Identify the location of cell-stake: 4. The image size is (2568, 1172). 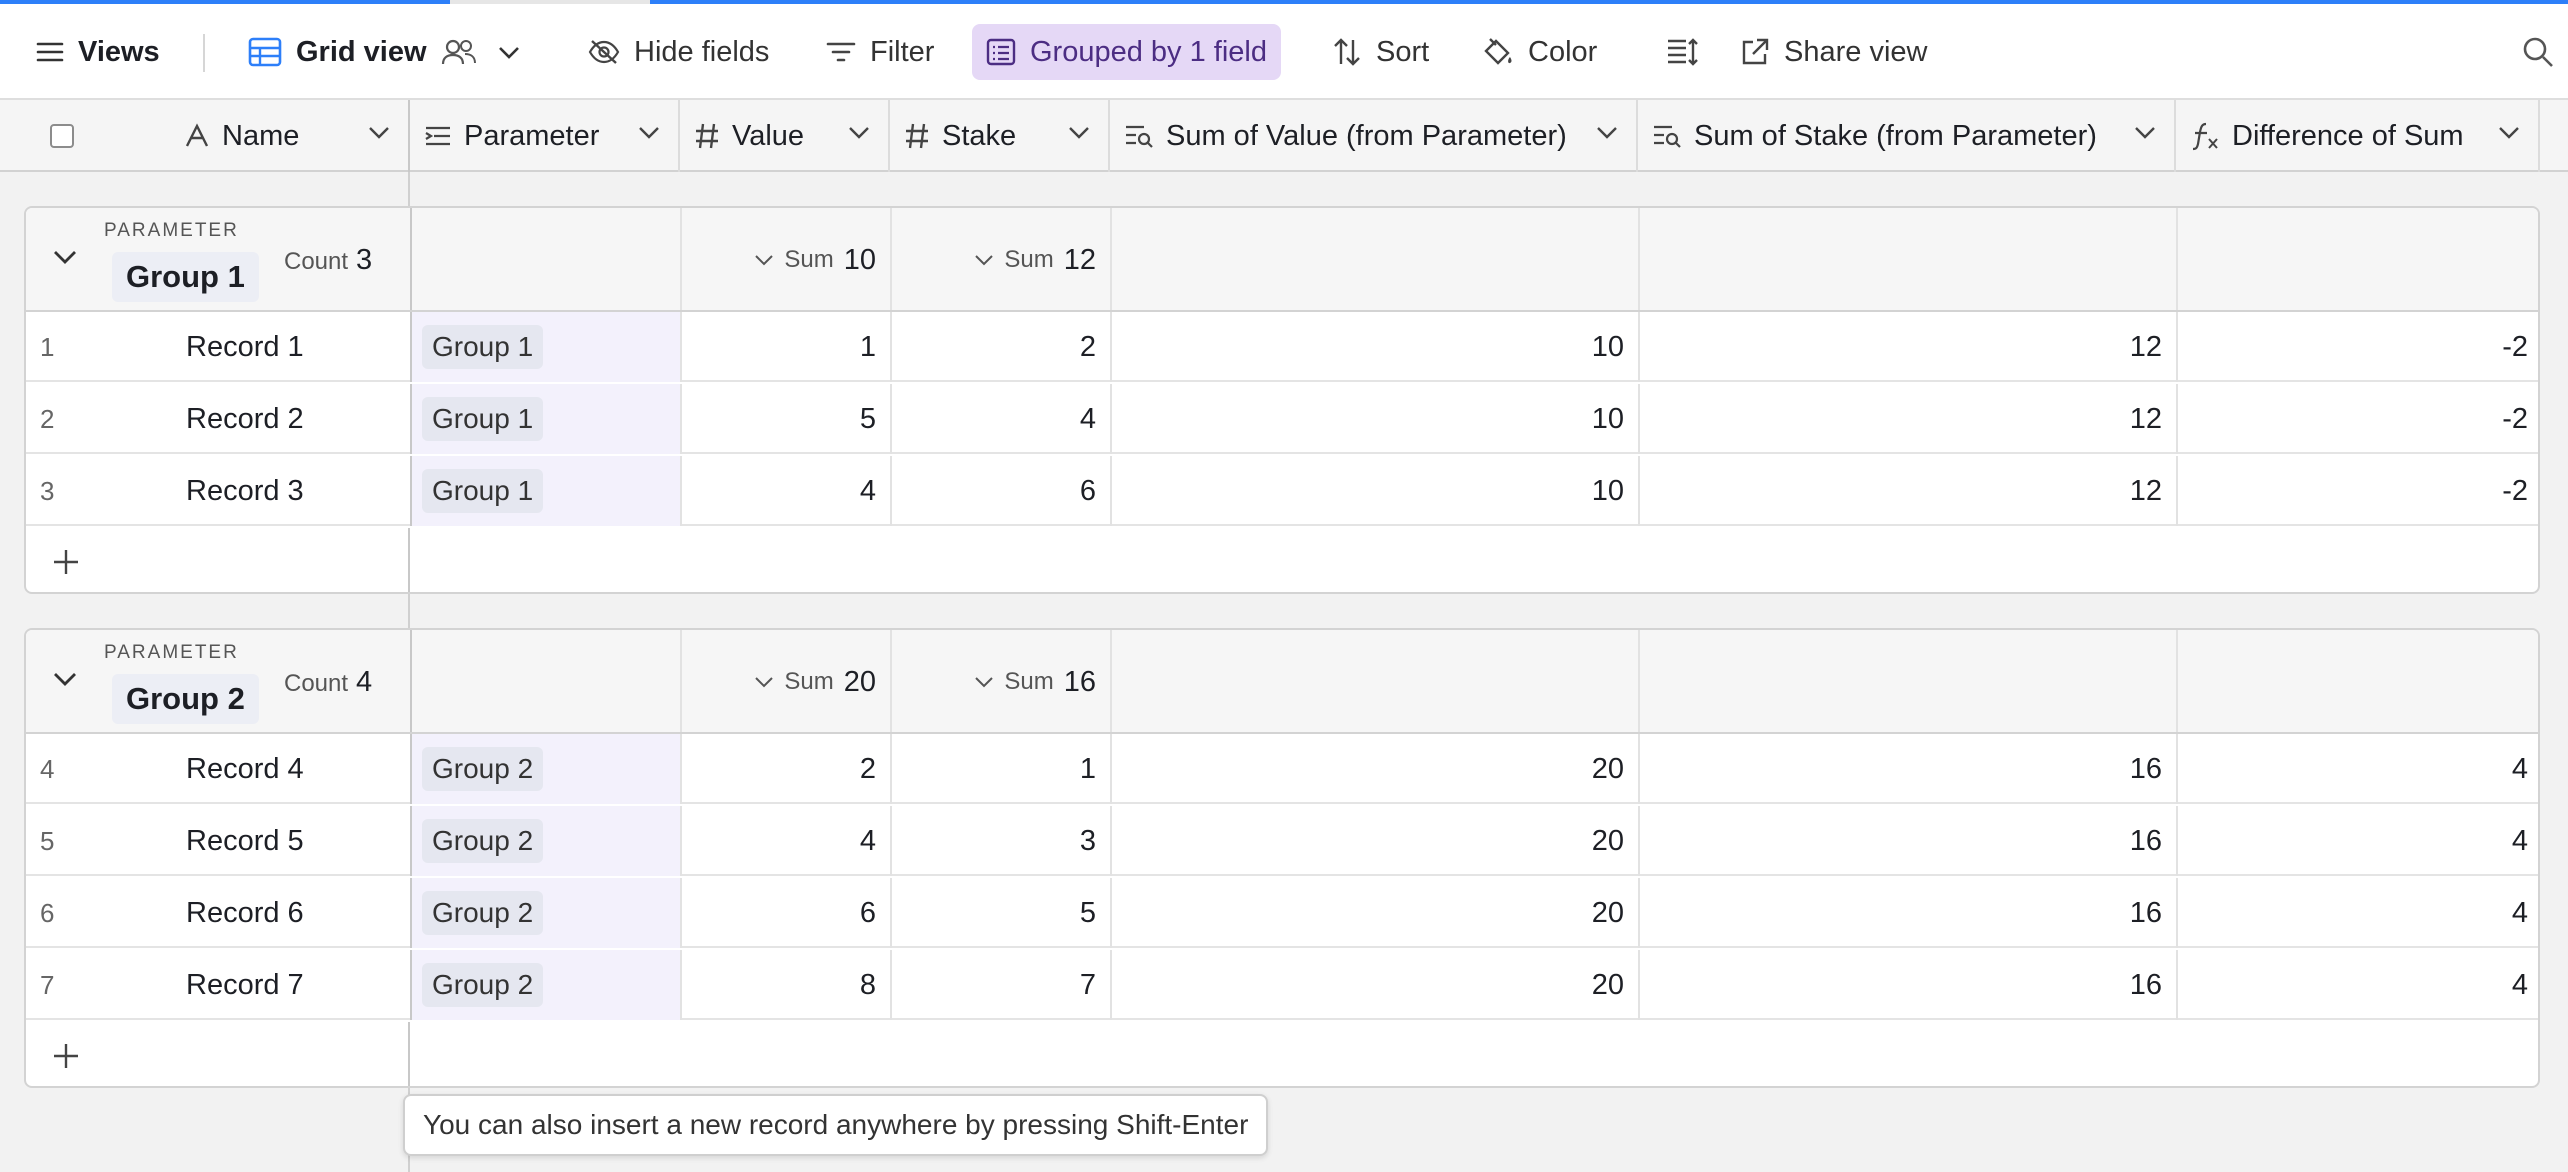
(1002, 419).